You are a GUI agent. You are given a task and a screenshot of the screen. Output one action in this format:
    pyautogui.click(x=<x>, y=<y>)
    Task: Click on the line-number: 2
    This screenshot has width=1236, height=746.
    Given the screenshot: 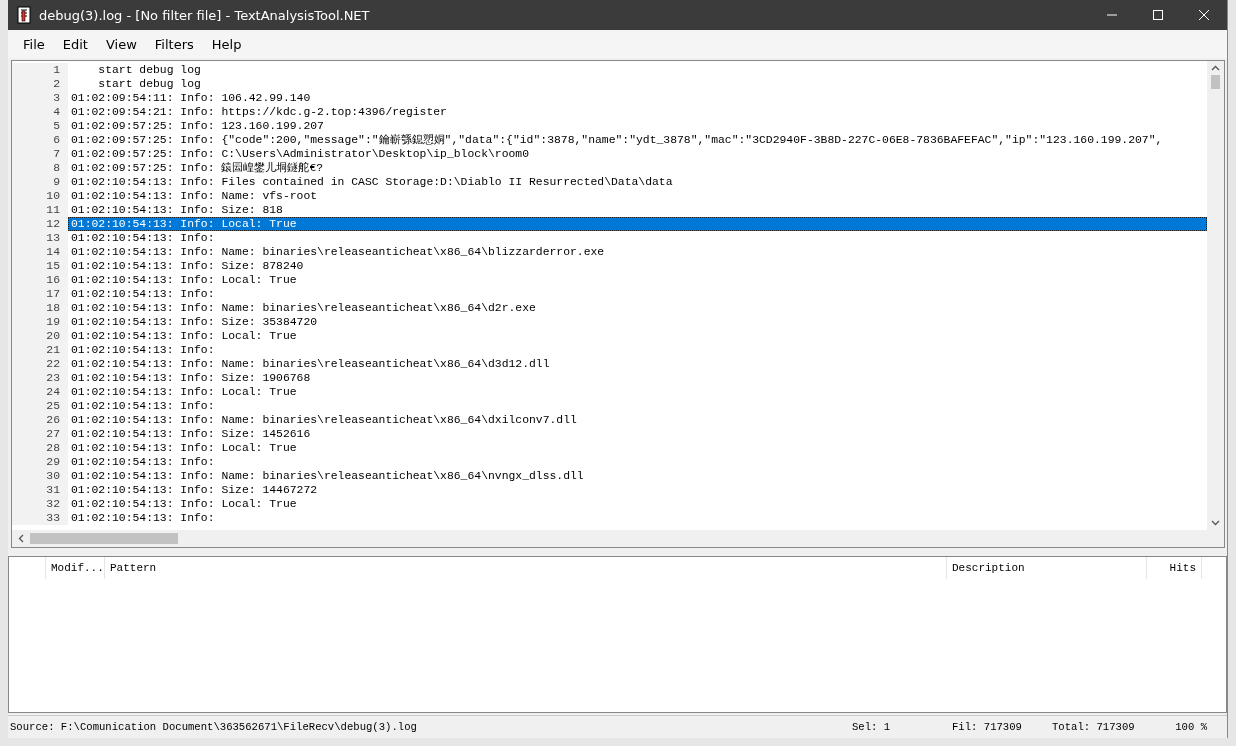 What is the action you would take?
    pyautogui.click(x=40, y=84)
    